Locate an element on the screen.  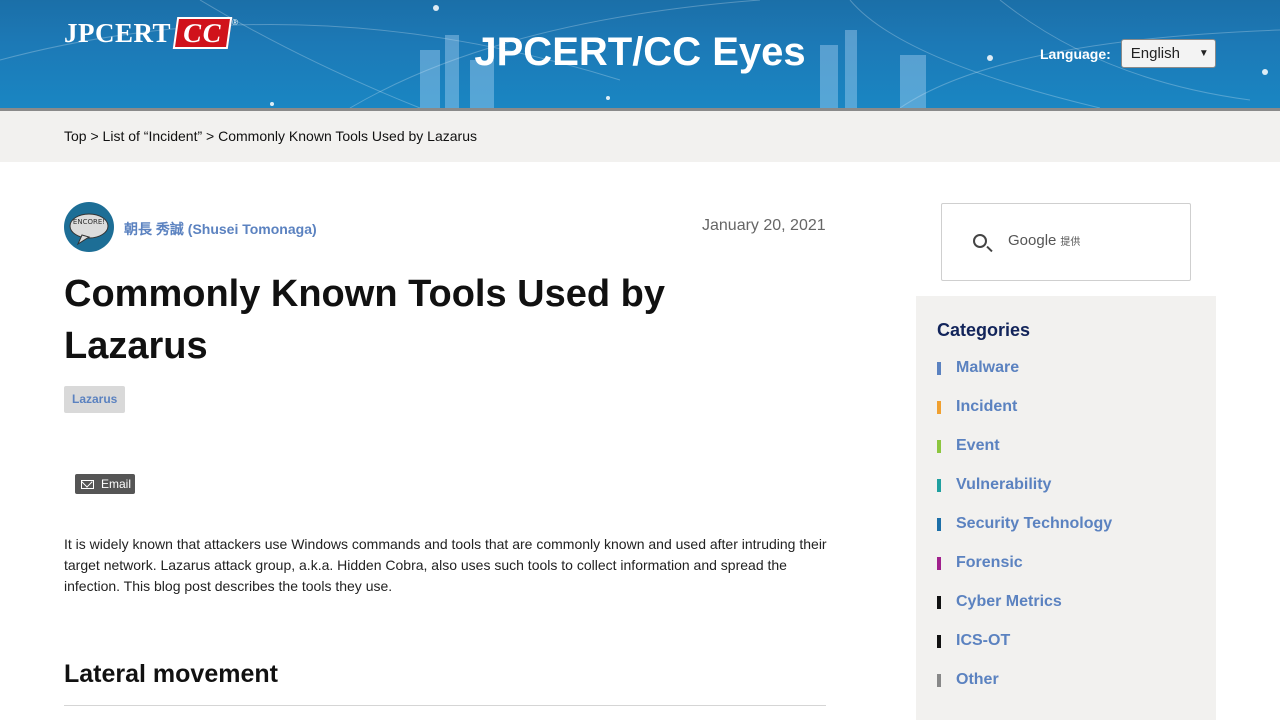
language-switcher: Language: English ▼ is located at coordinates (1128, 53).